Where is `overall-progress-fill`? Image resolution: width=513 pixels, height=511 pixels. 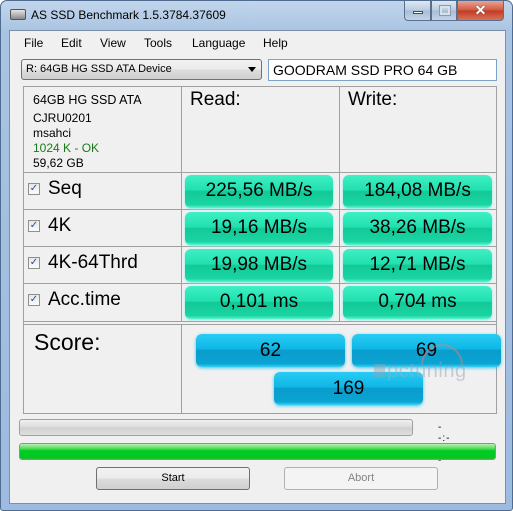 overall-progress-fill is located at coordinates (257, 451).